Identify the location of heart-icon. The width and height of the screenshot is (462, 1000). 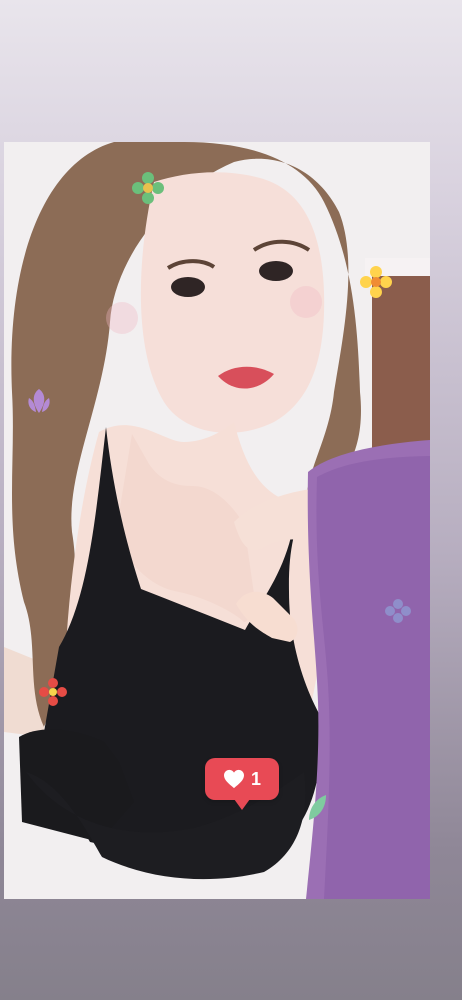
(233, 779).